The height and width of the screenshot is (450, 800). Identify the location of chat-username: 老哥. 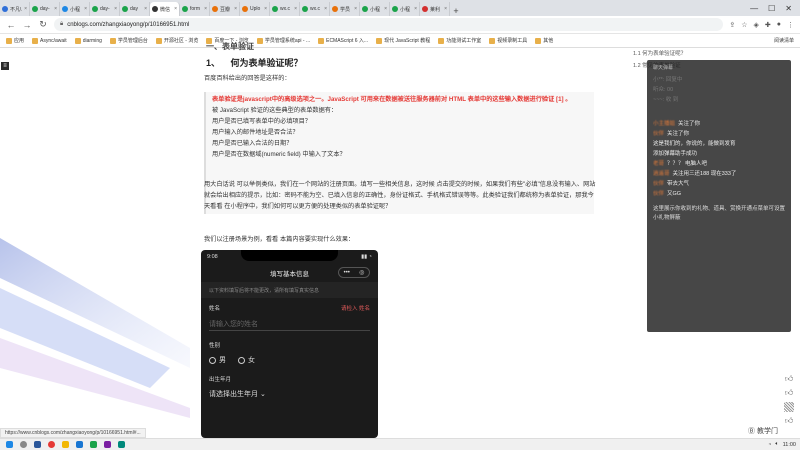
(659, 164).